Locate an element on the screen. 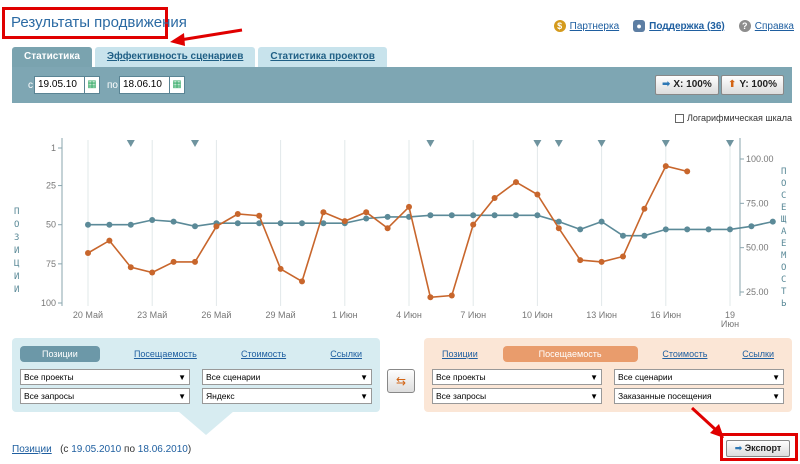 The image size is (800, 464). right-tab-links: Ссылки is located at coordinates (758, 354).